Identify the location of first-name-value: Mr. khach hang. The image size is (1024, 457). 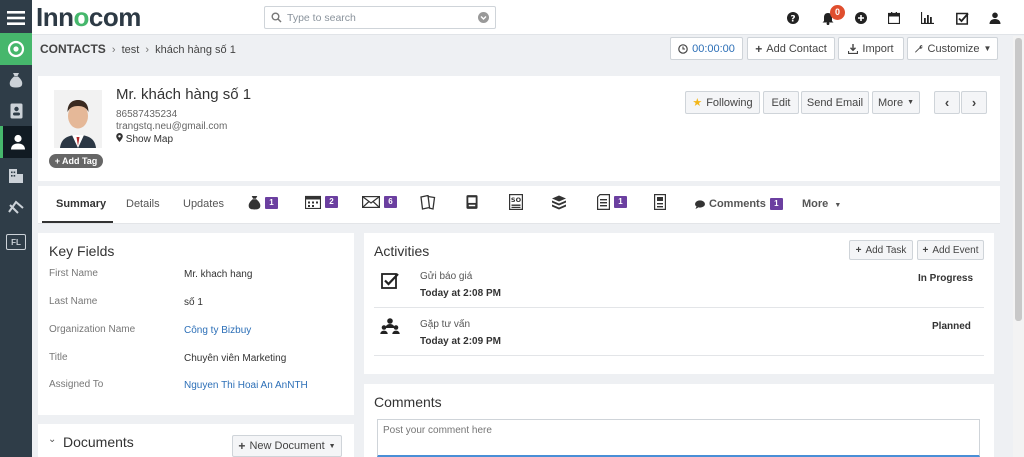
(218, 274).